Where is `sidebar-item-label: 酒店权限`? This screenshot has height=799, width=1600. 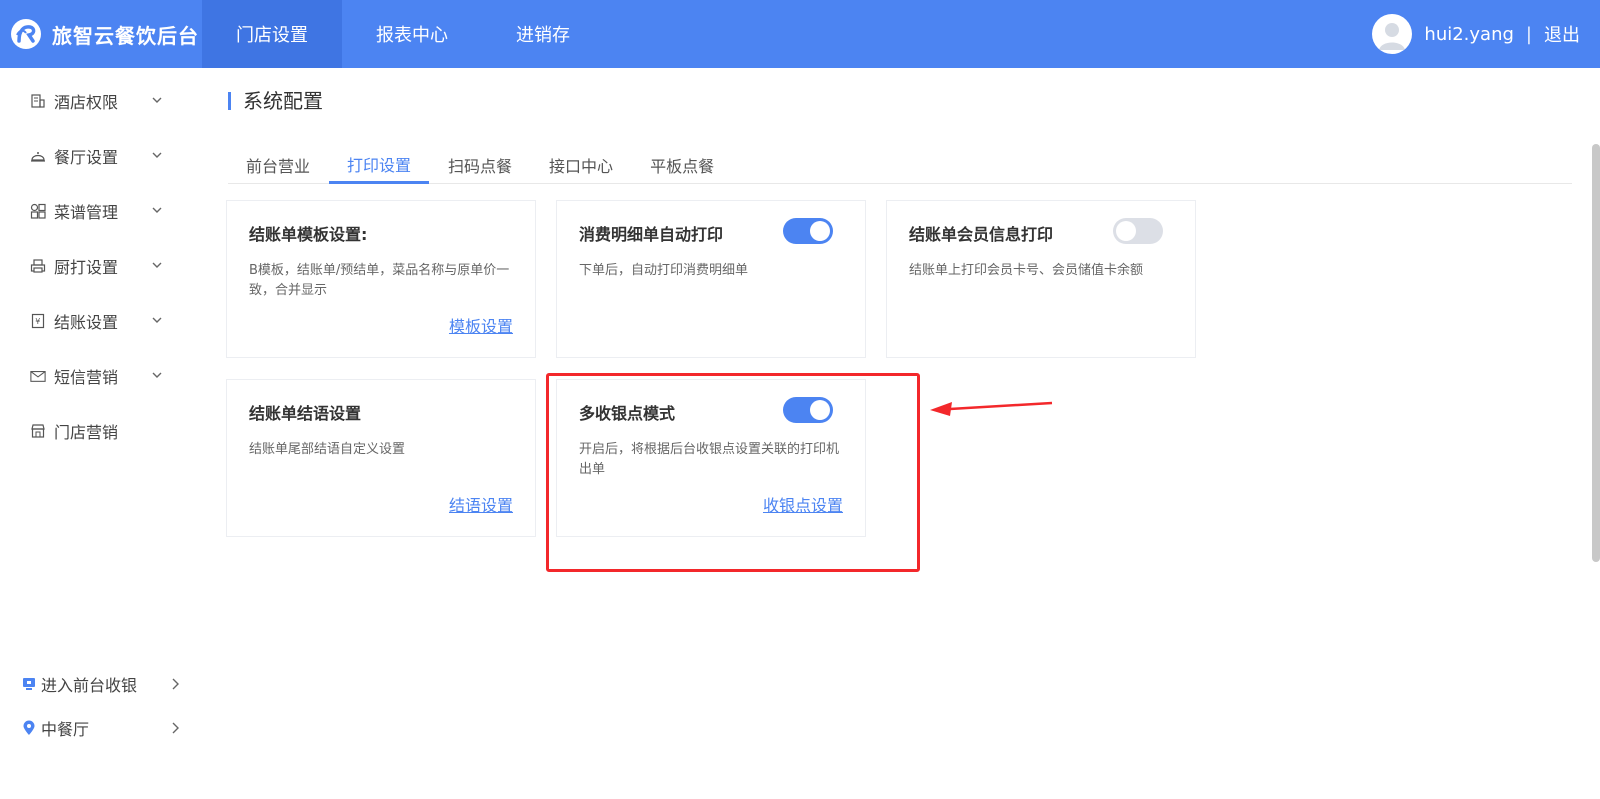 sidebar-item-label: 酒店权限 is located at coordinates (86, 102).